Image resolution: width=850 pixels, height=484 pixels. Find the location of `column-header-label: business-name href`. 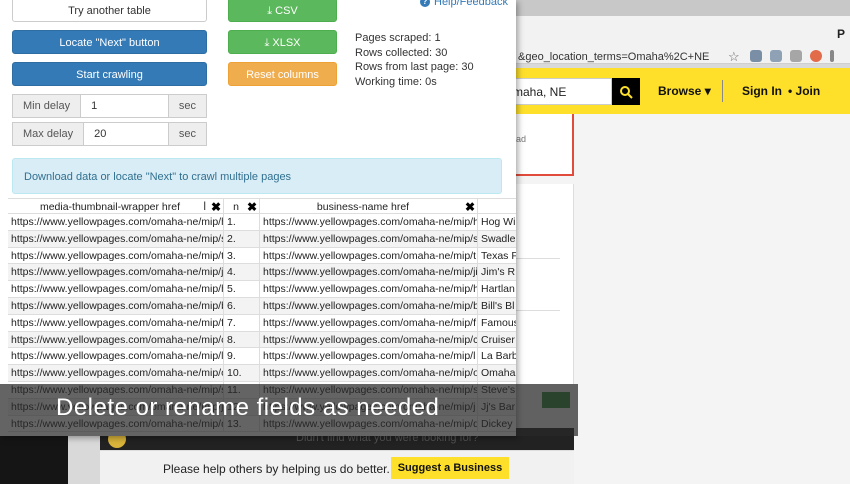

column-header-label: business-name href is located at coordinates (363, 207).